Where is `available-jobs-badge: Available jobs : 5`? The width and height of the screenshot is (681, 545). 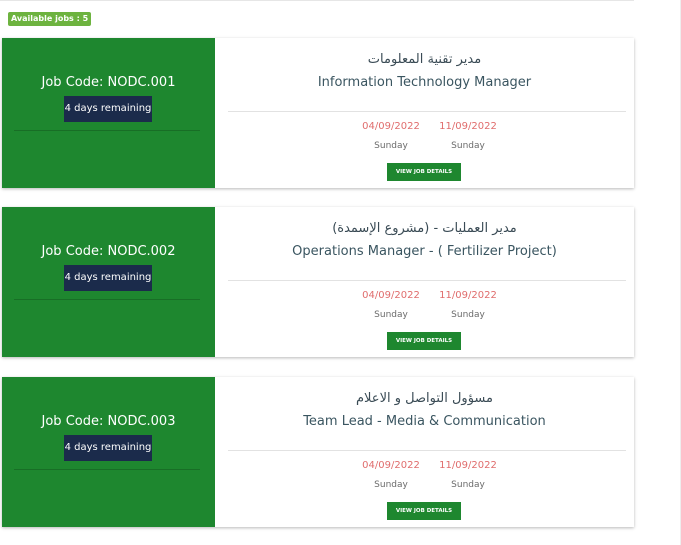 available-jobs-badge: Available jobs : 5 is located at coordinates (50, 19).